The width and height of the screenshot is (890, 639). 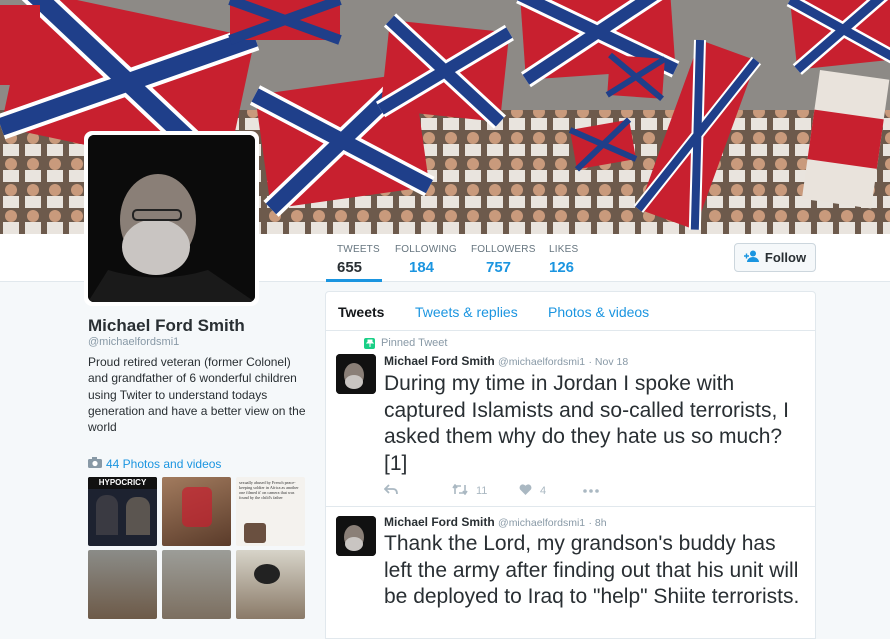 What do you see at coordinates (369, 343) in the screenshot?
I see `pin-icon` at bounding box center [369, 343].